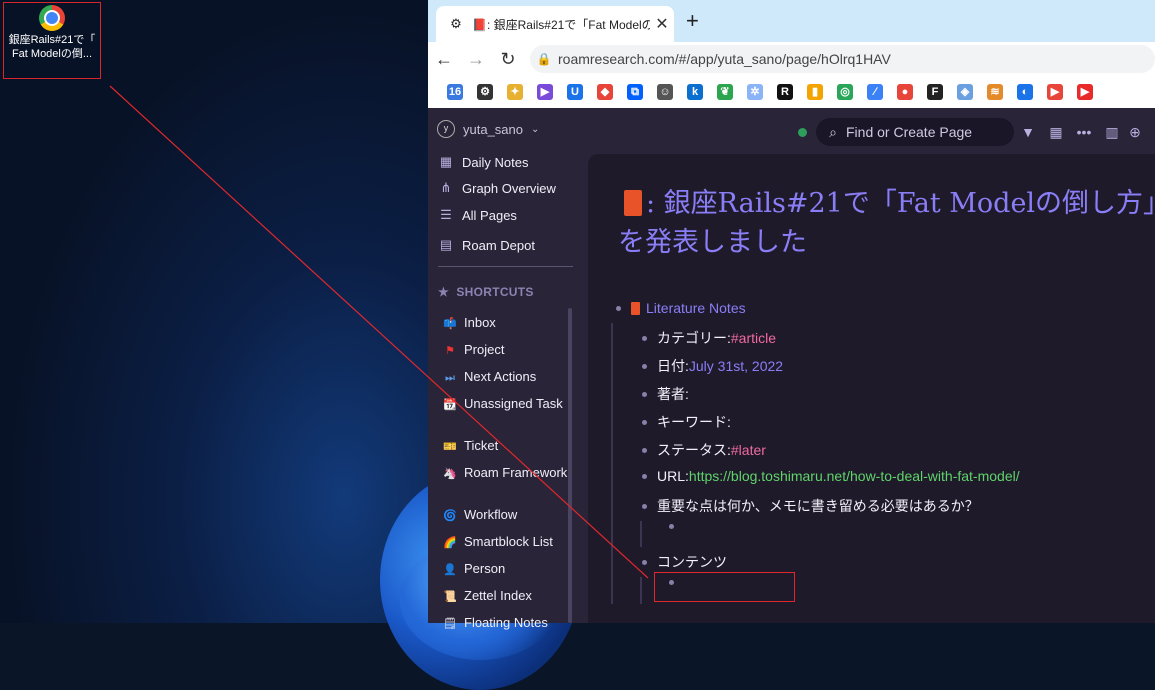 This screenshot has width=1155, height=690. I want to click on calendar-icon: ▦, so click(1056, 132).